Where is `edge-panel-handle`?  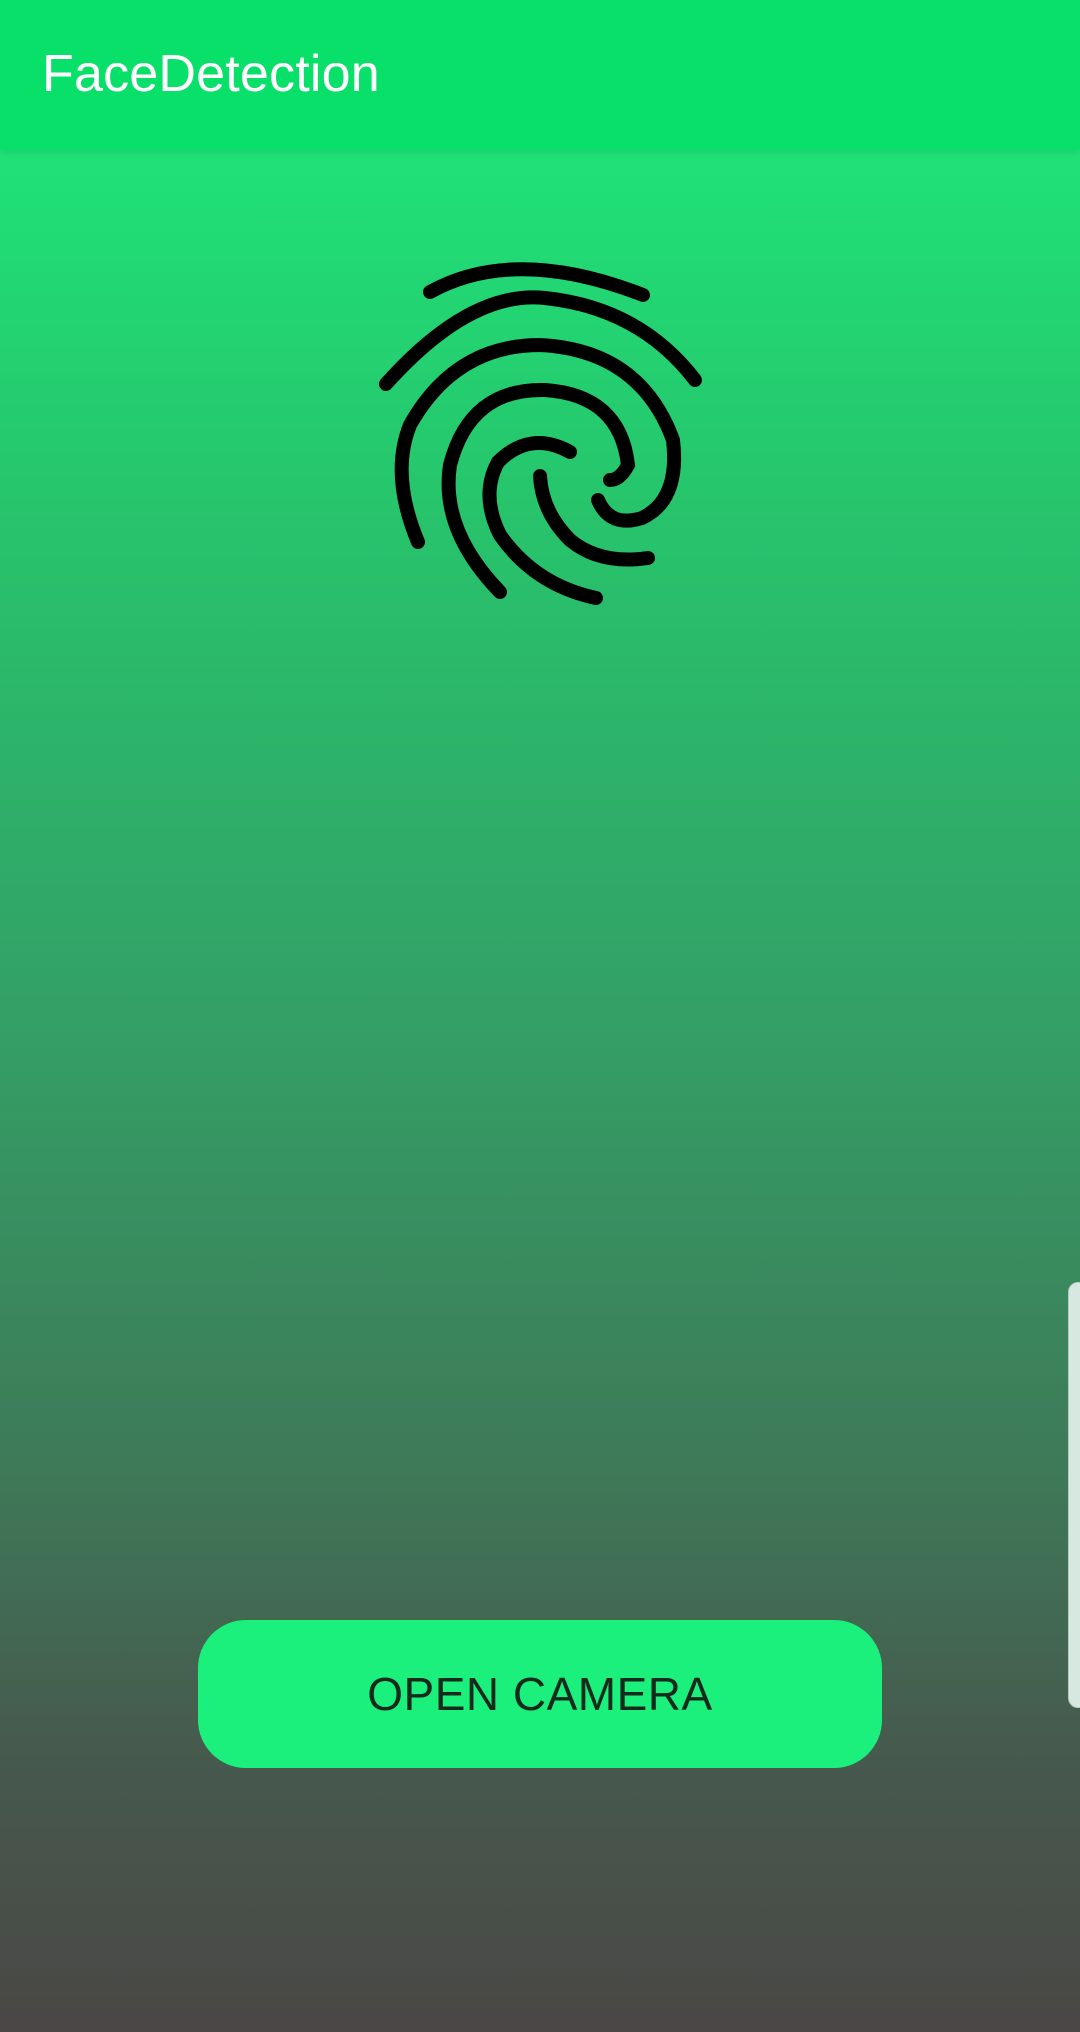 edge-panel-handle is located at coordinates (1074, 1495).